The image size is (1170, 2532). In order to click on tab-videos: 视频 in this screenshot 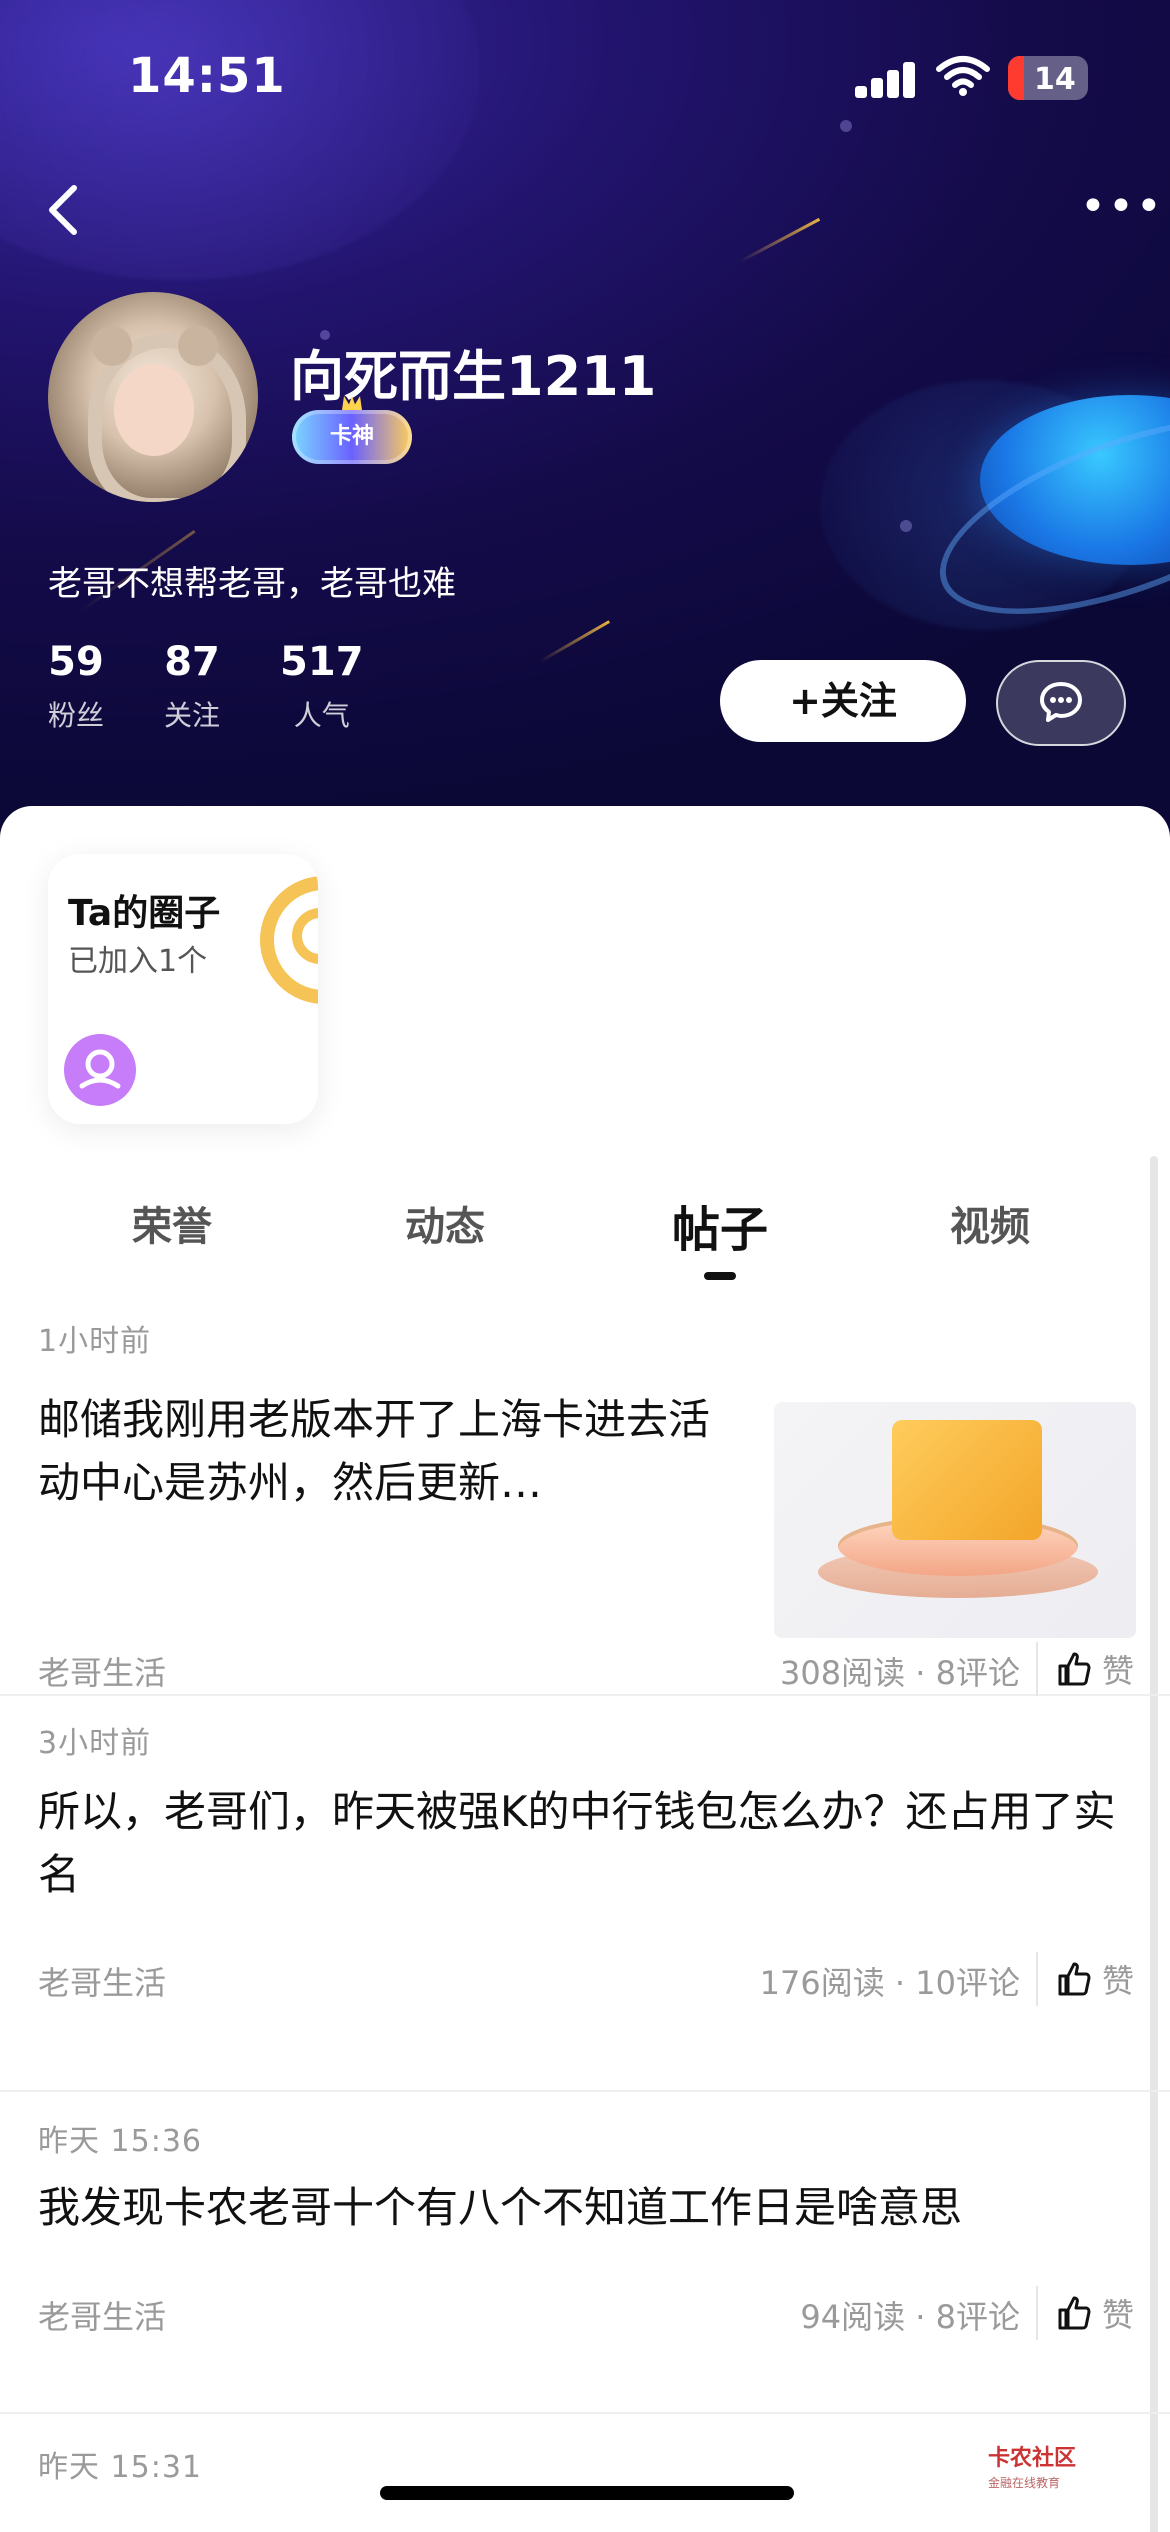, I will do `click(990, 1223)`.